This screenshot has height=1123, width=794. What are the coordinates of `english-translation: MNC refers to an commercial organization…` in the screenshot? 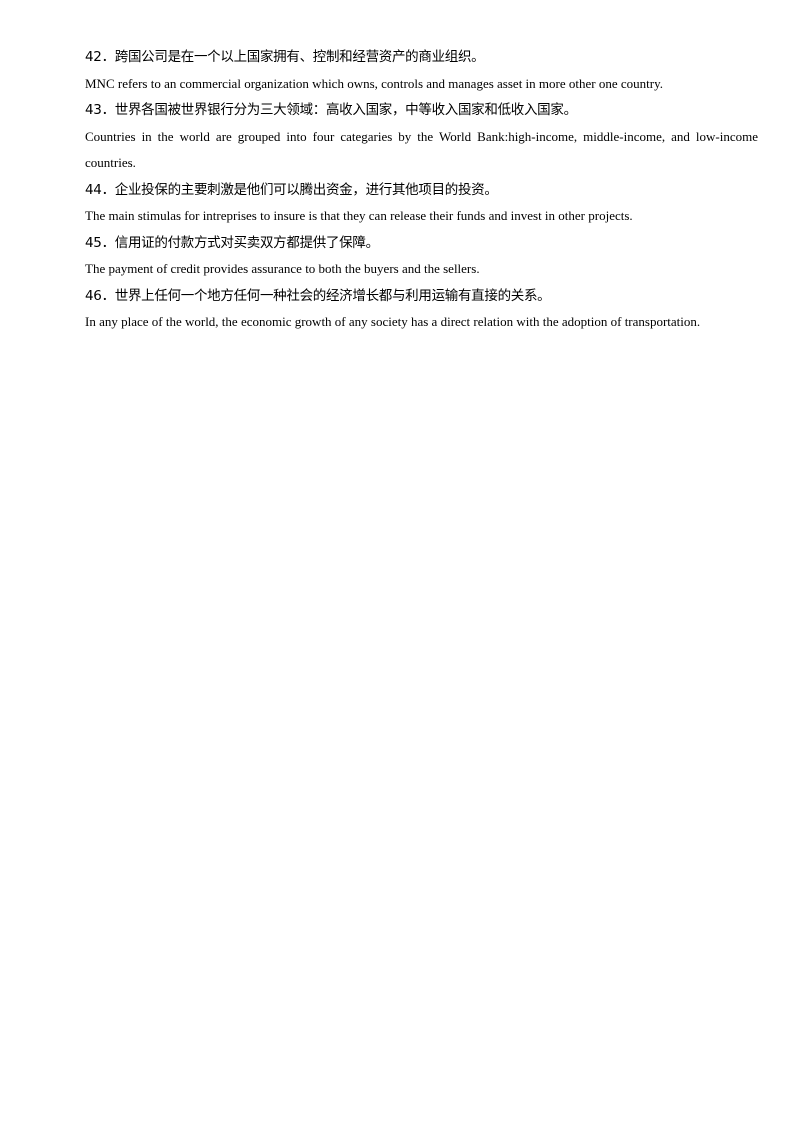 It's located at (374, 83).